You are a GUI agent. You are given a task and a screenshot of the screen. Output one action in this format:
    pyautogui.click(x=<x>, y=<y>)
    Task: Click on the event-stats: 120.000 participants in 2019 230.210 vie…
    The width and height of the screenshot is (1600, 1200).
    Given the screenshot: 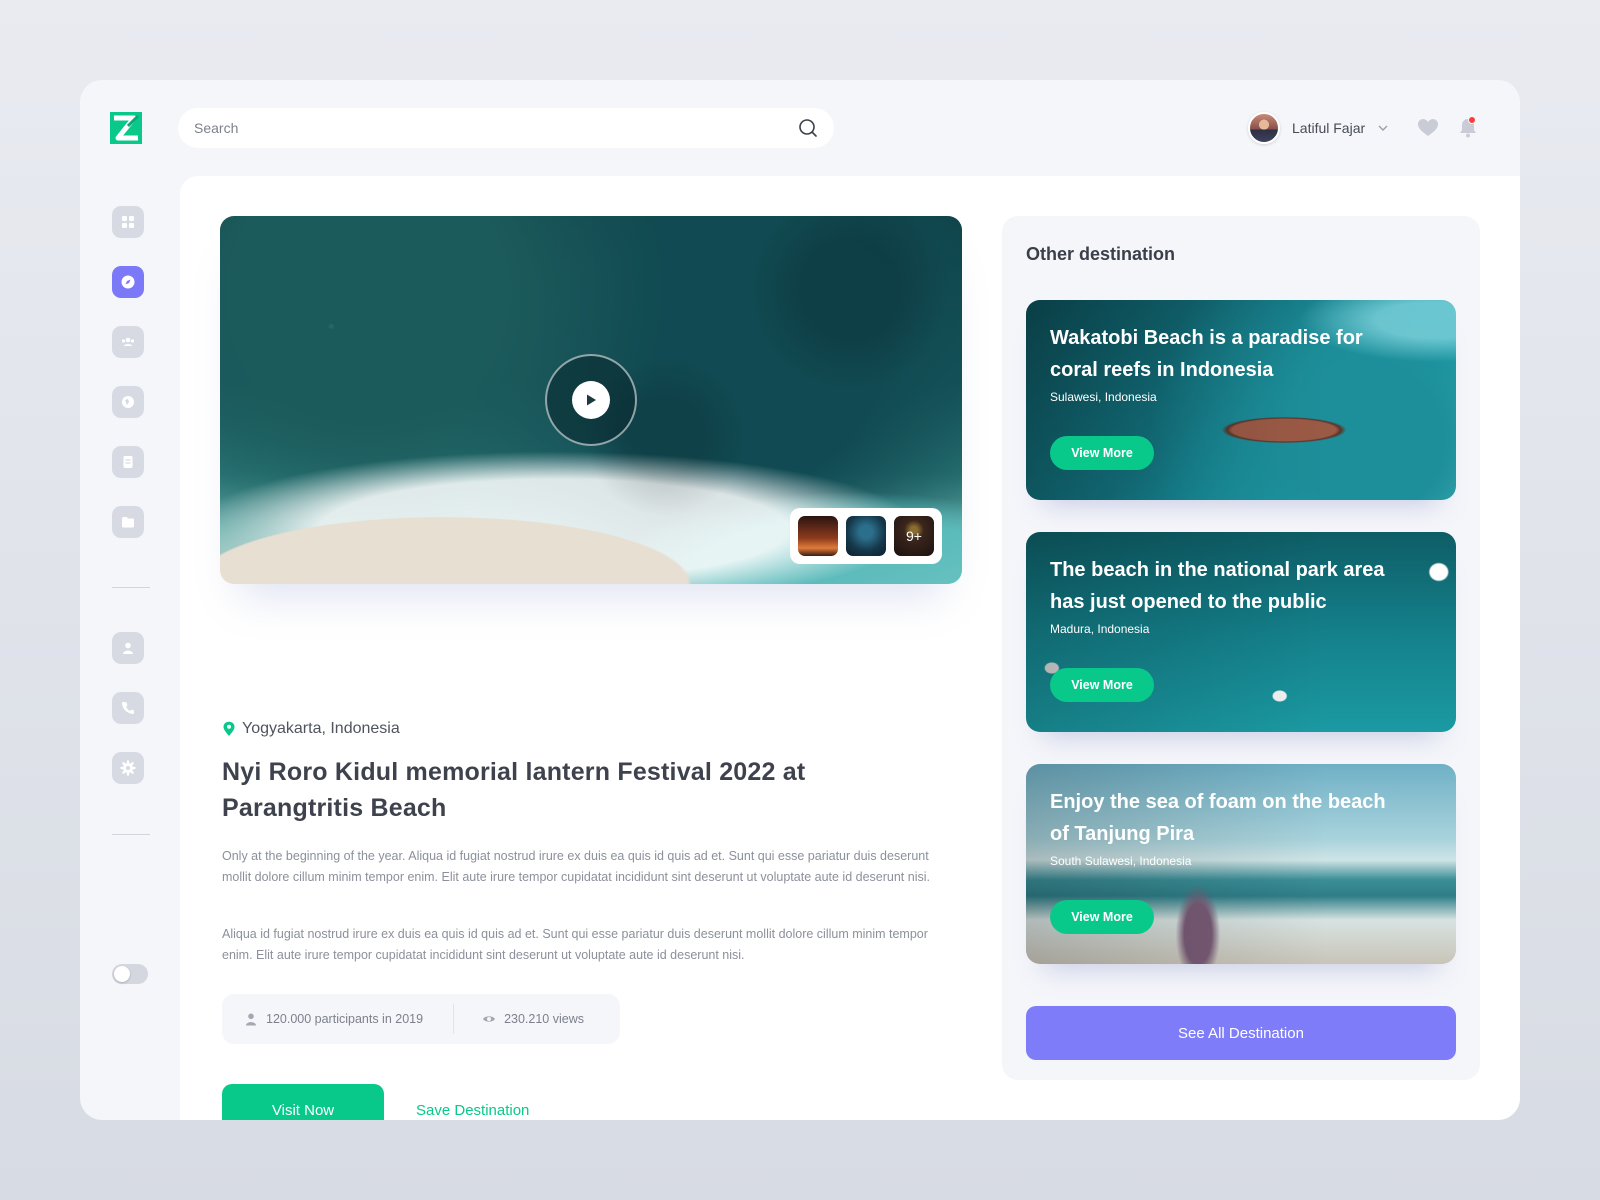 What is the action you would take?
    pyautogui.click(x=421, y=1019)
    